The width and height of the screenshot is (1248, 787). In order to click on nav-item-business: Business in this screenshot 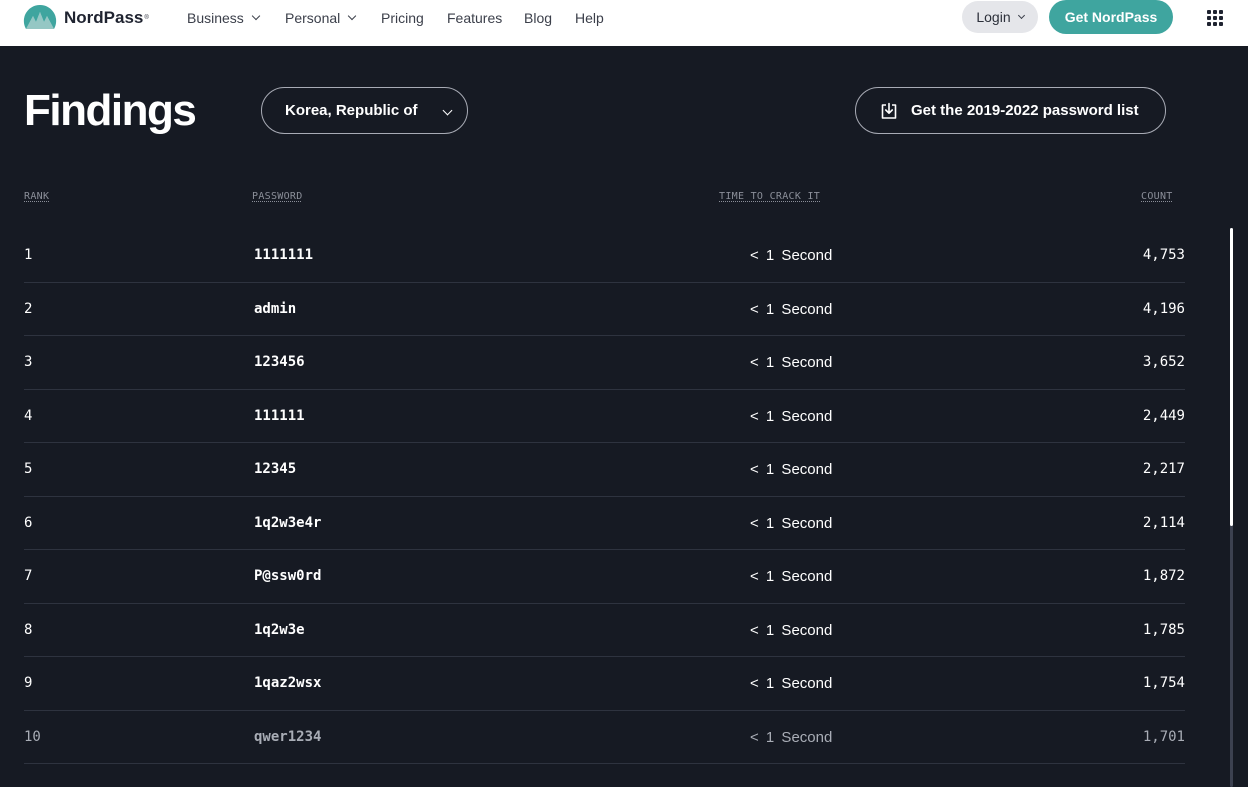, I will do `click(224, 18)`.